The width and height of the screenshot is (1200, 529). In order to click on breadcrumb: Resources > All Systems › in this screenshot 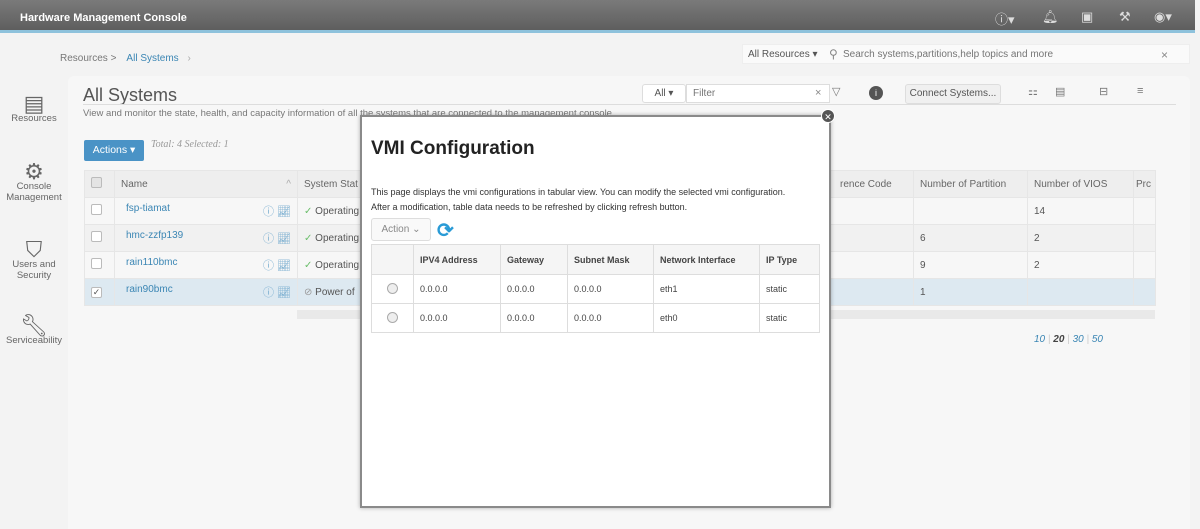, I will do `click(125, 58)`.